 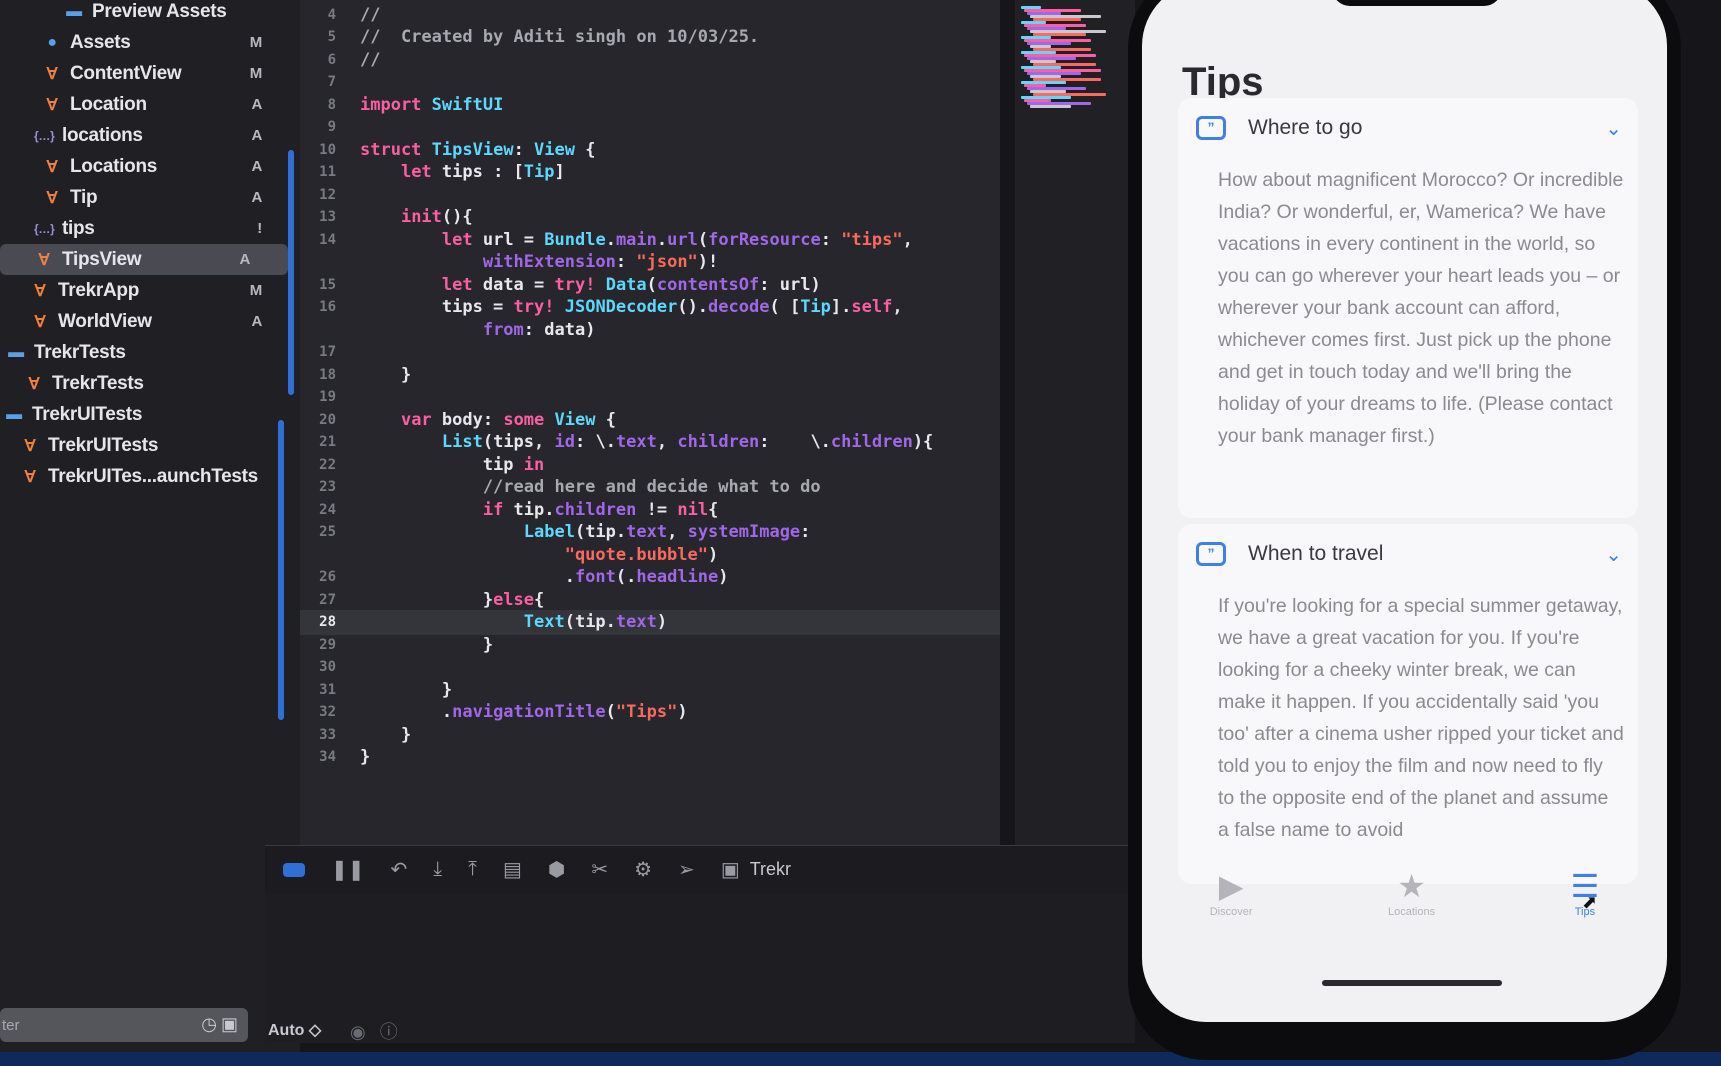 I want to click on navigator-item: Ɐ TipsView A, so click(x=144, y=259).